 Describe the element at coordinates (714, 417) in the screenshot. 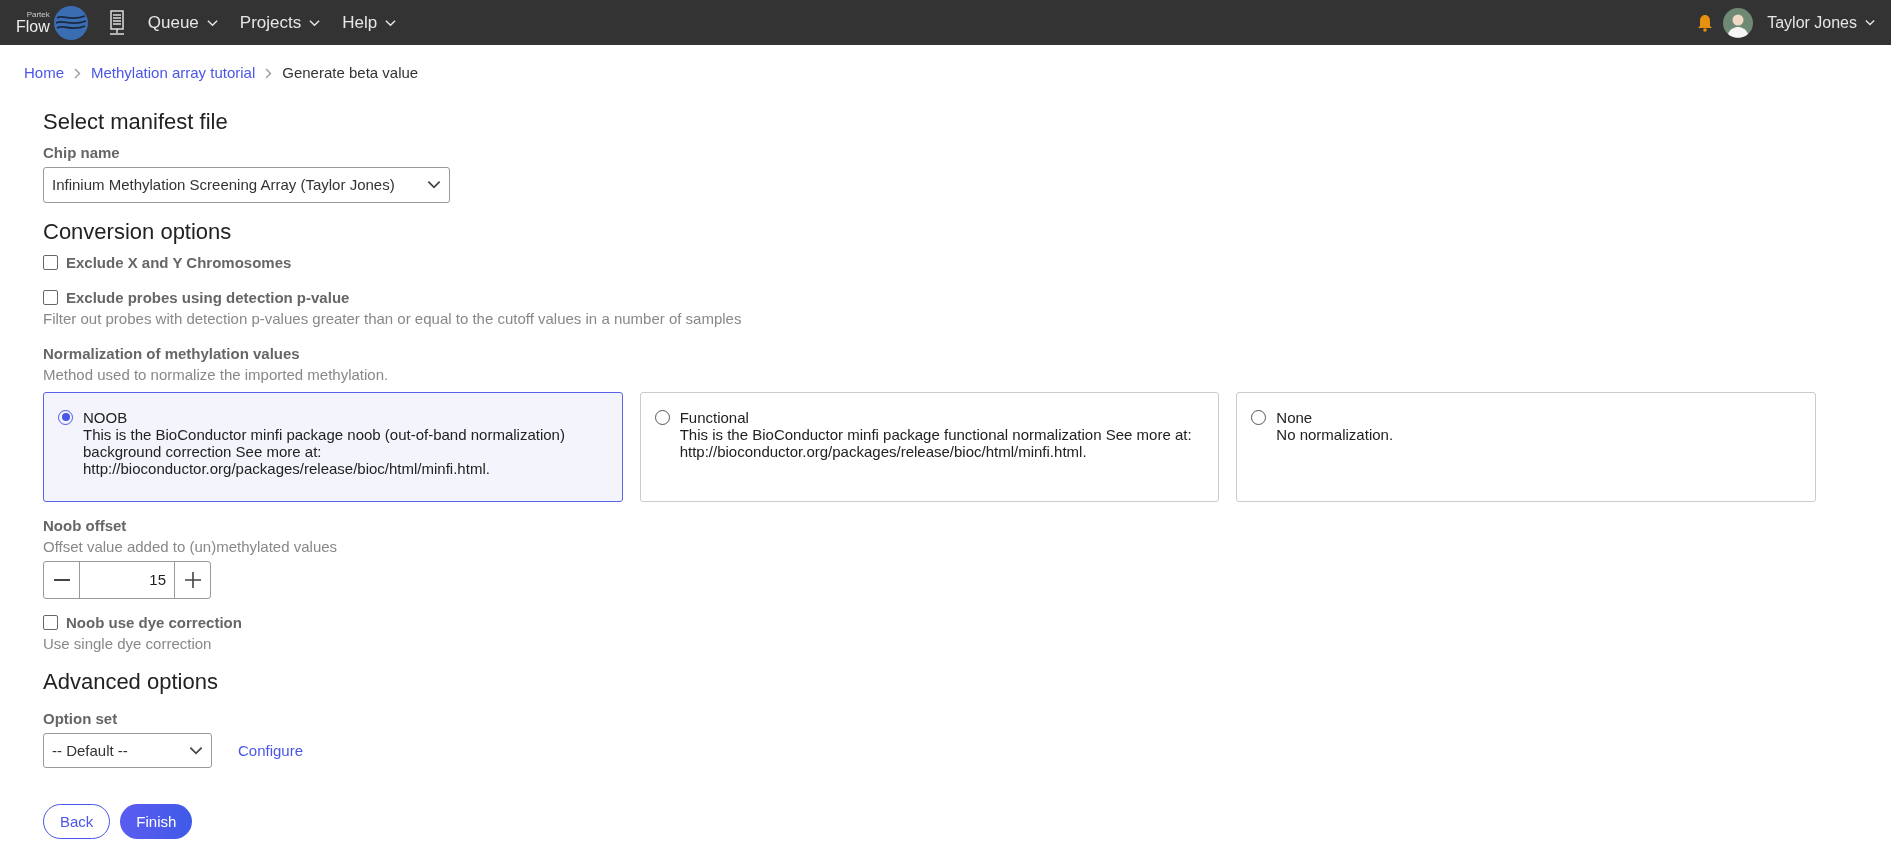

I see `option-title: Functional` at that location.